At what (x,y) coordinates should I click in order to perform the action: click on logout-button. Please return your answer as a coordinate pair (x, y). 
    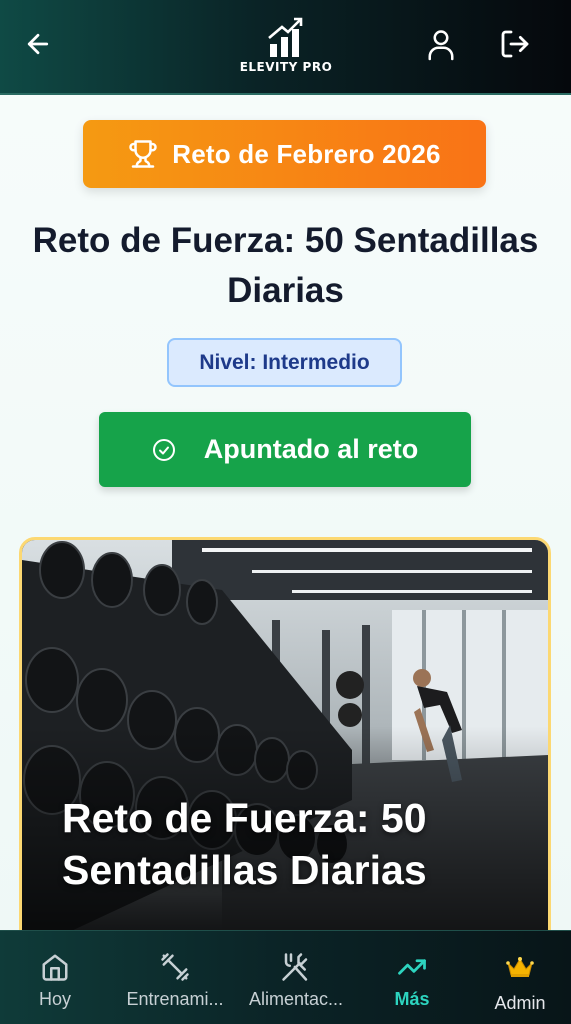
    Looking at the image, I should click on (515, 44).